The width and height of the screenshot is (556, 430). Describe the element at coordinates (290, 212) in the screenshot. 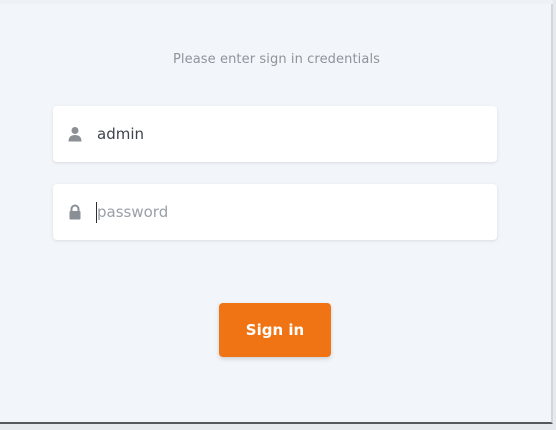

I see `password-input` at that location.